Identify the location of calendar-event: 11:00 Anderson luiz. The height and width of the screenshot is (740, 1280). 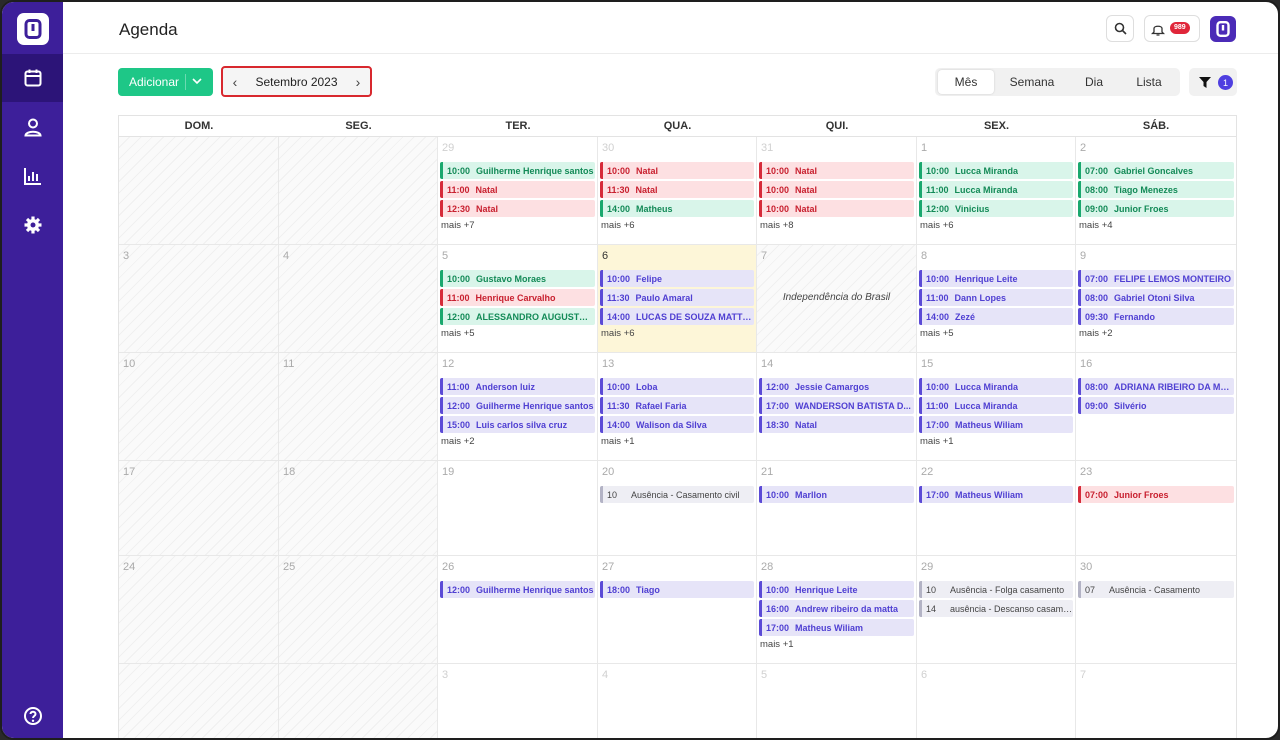
(517, 386).